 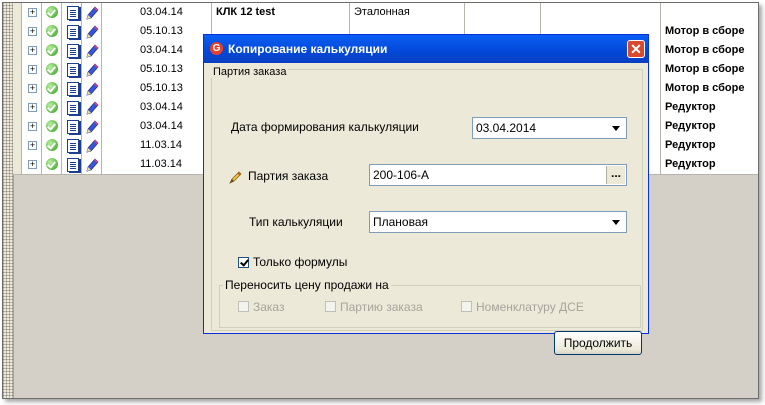 I want to click on only-formulas-checkbox, so click(x=243, y=262).